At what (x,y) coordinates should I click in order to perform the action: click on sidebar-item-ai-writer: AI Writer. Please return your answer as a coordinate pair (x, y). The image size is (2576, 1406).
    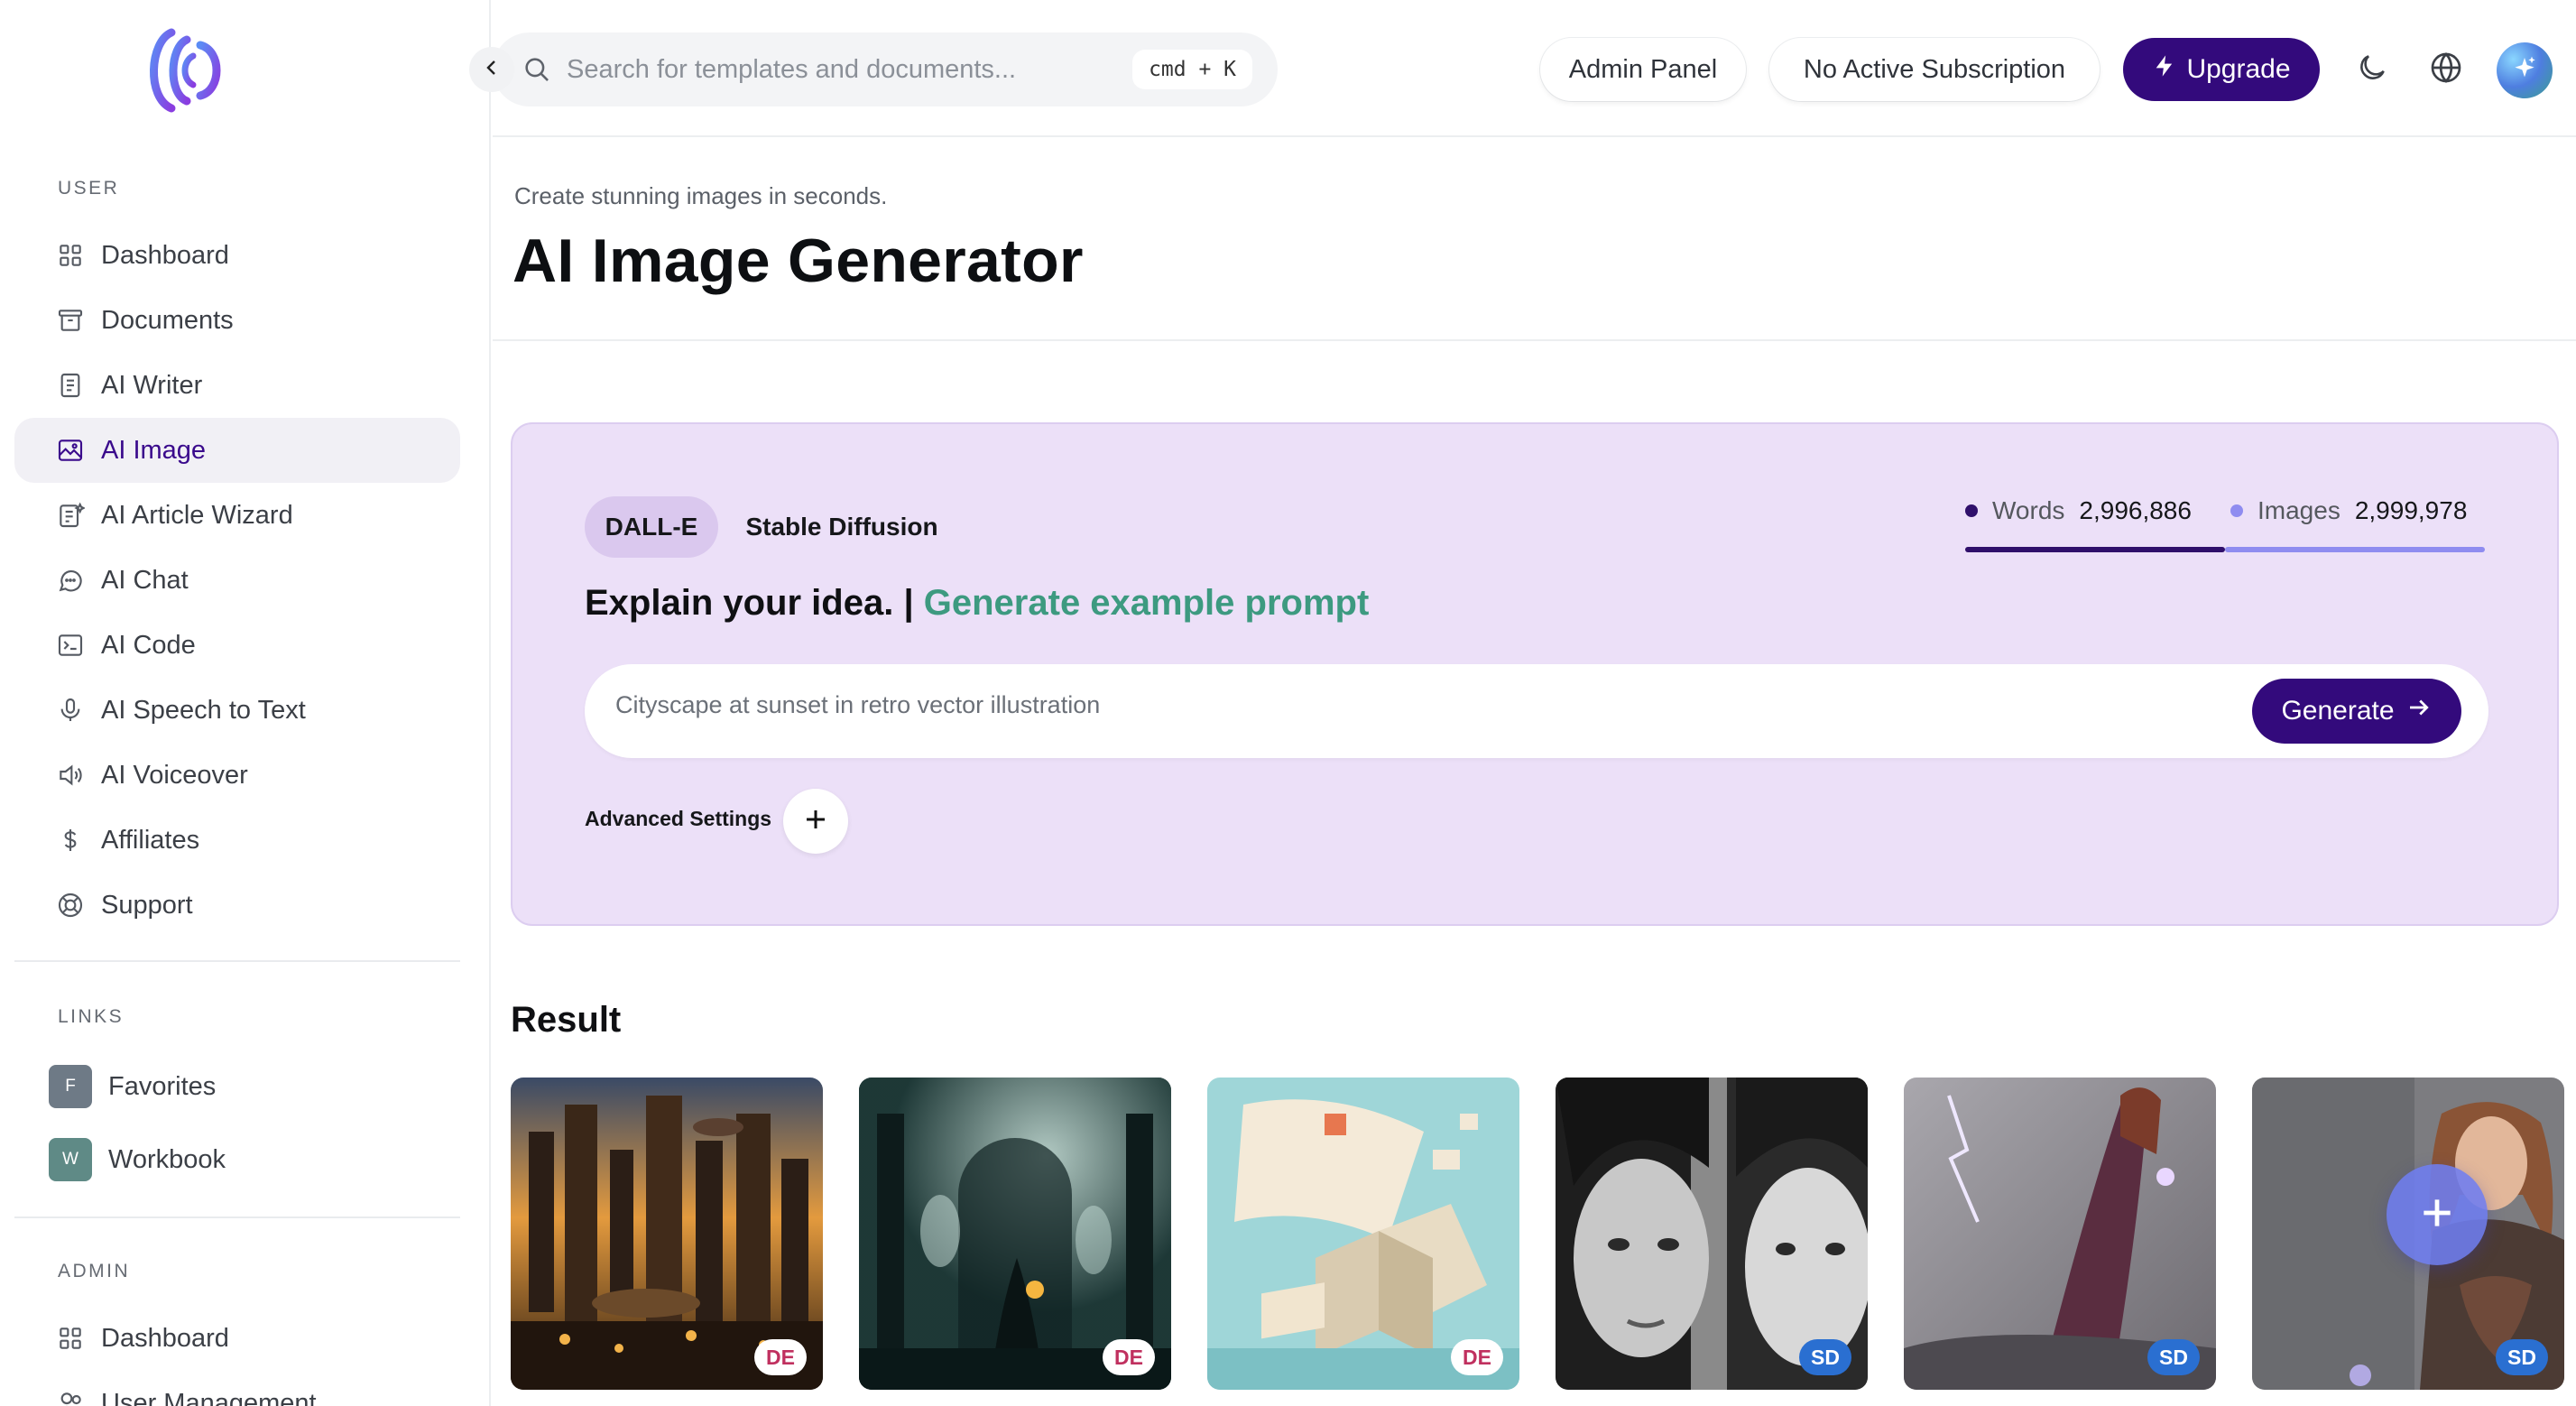
    Looking at the image, I should click on (237, 385).